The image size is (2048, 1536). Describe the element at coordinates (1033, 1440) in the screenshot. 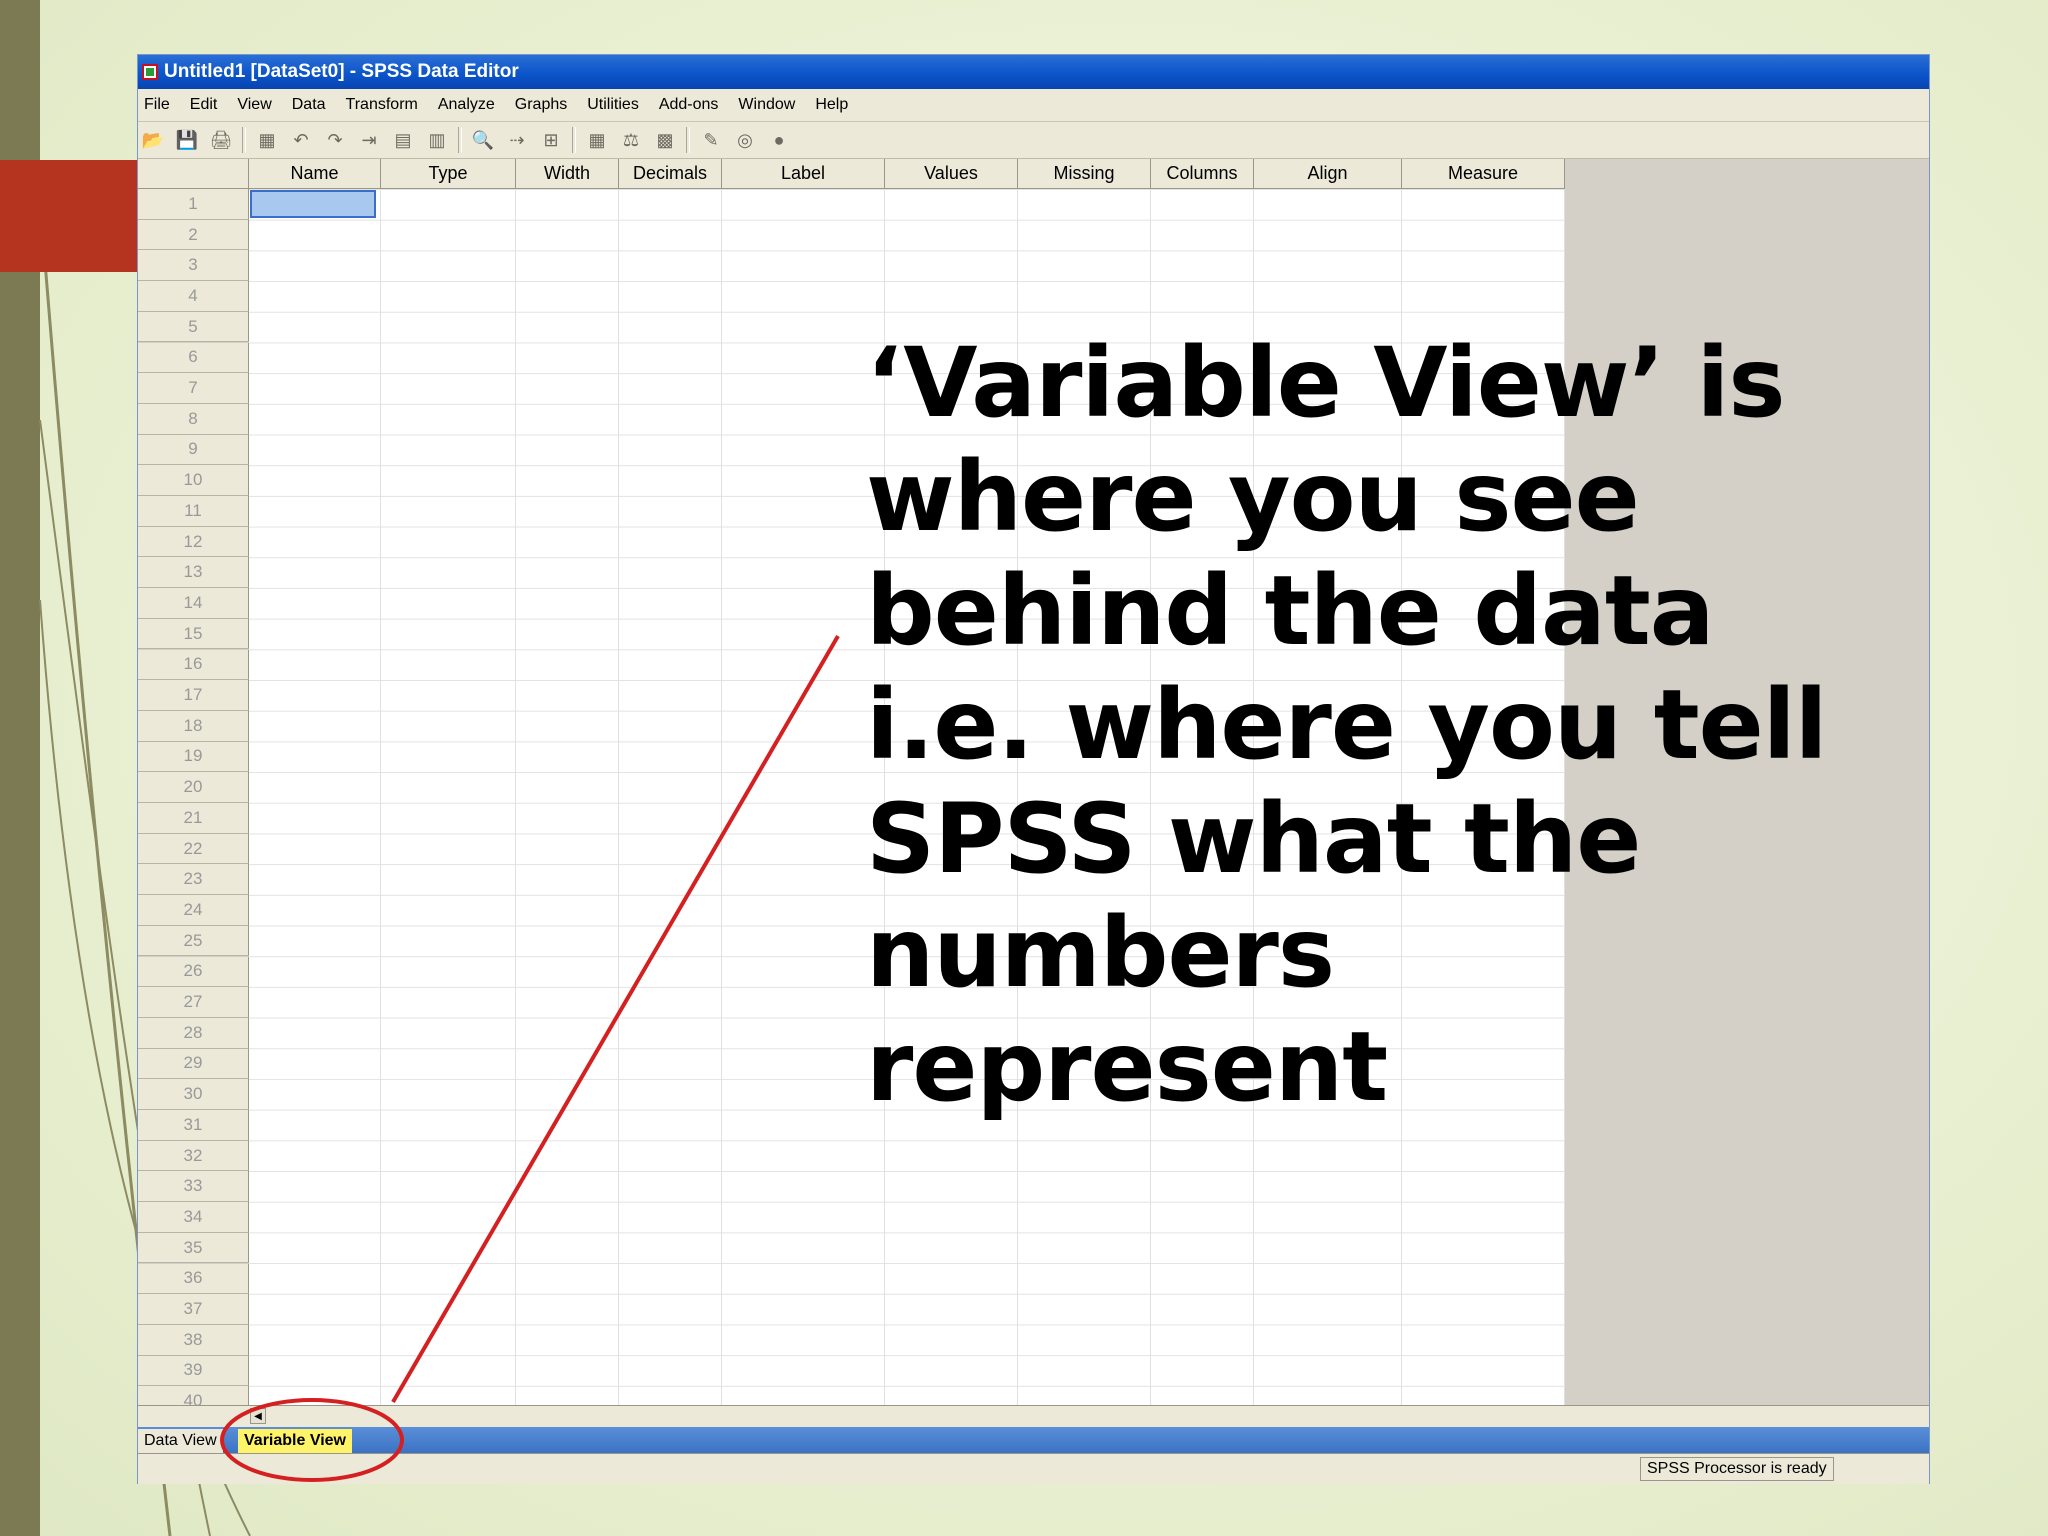

I see `view-tabs: Data View Variable View` at that location.